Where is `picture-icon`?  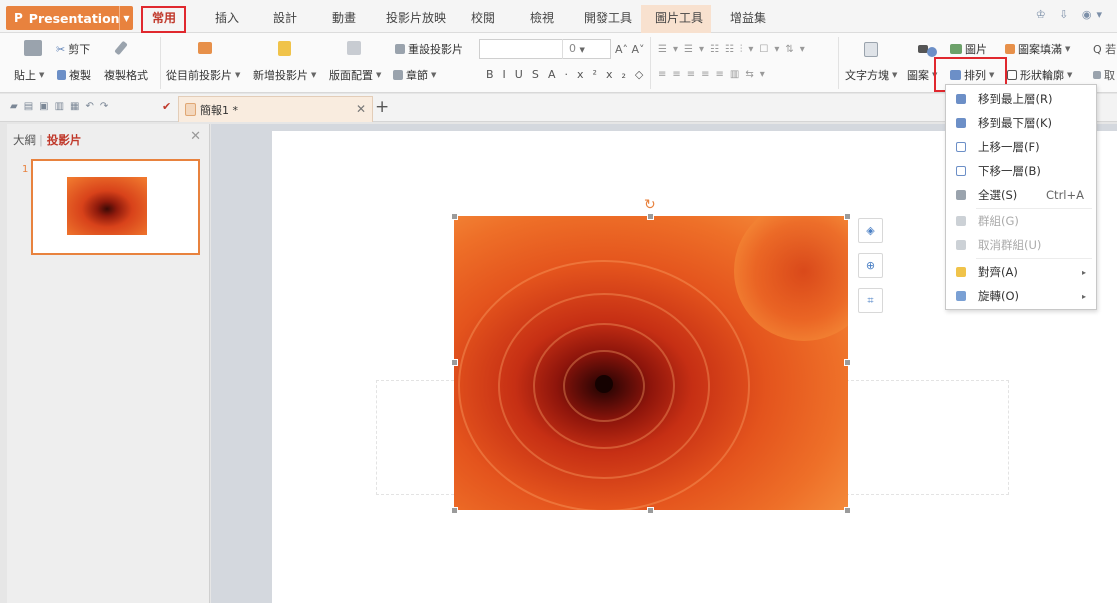 picture-icon is located at coordinates (956, 49).